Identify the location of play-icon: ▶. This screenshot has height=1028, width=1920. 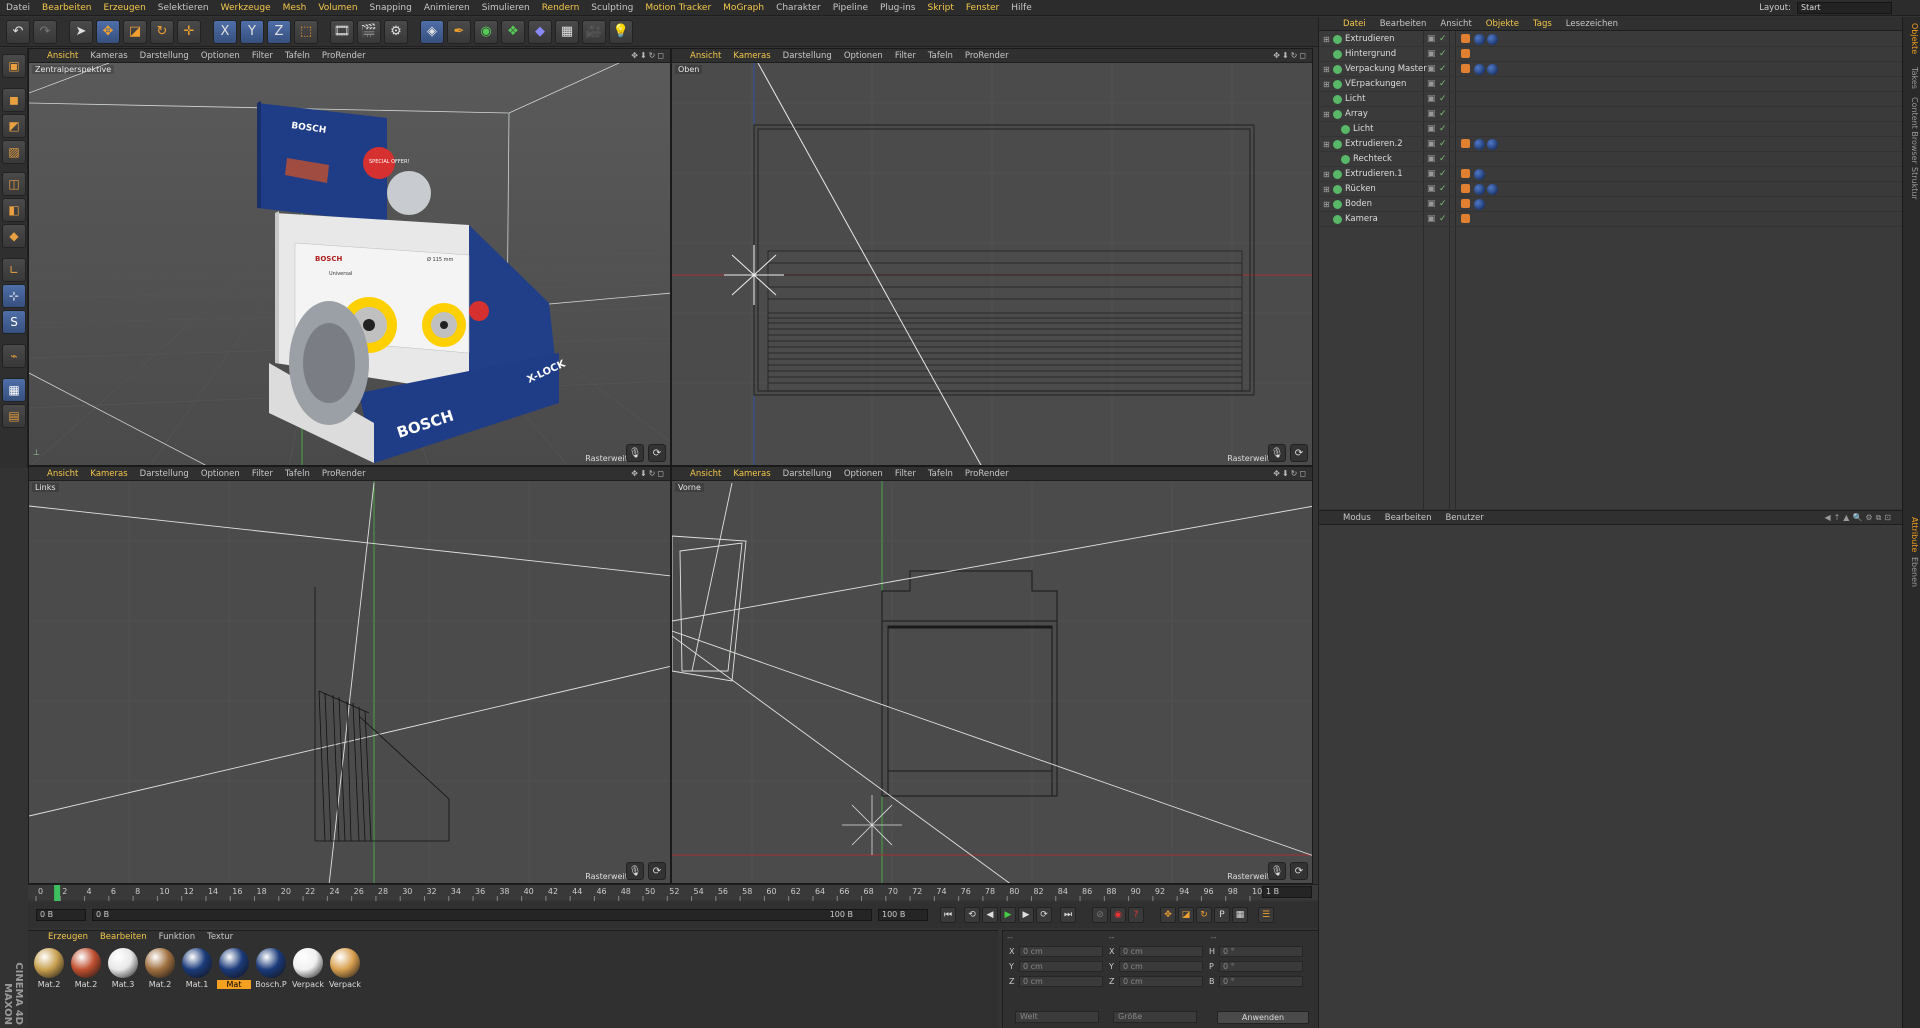
(1008, 915).